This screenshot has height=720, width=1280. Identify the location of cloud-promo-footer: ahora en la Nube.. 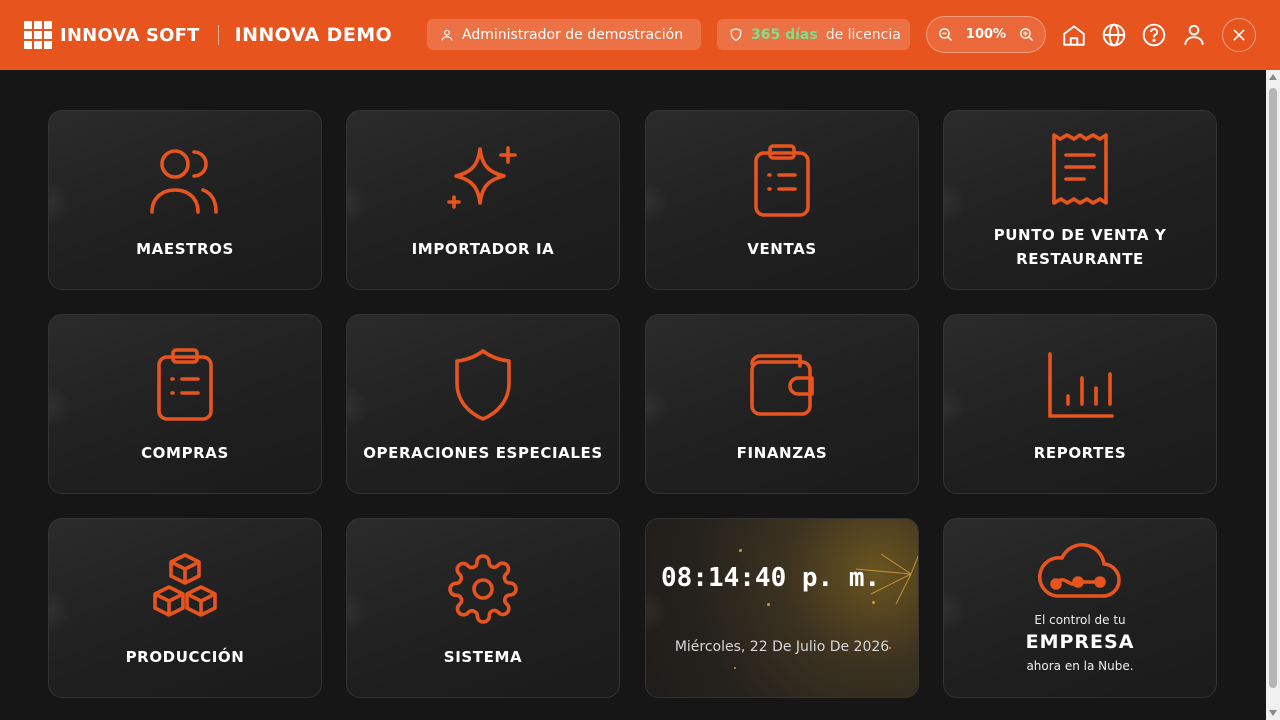
(1080, 666).